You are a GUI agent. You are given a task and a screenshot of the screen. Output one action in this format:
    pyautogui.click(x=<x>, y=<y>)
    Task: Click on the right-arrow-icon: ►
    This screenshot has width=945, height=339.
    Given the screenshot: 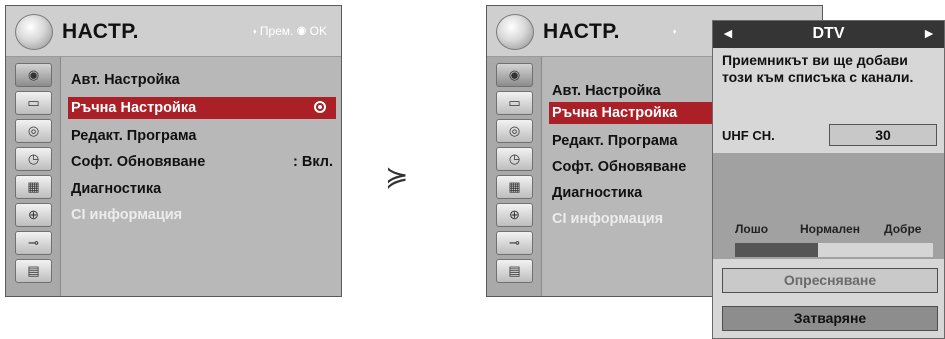 What is the action you would take?
    pyautogui.click(x=929, y=33)
    